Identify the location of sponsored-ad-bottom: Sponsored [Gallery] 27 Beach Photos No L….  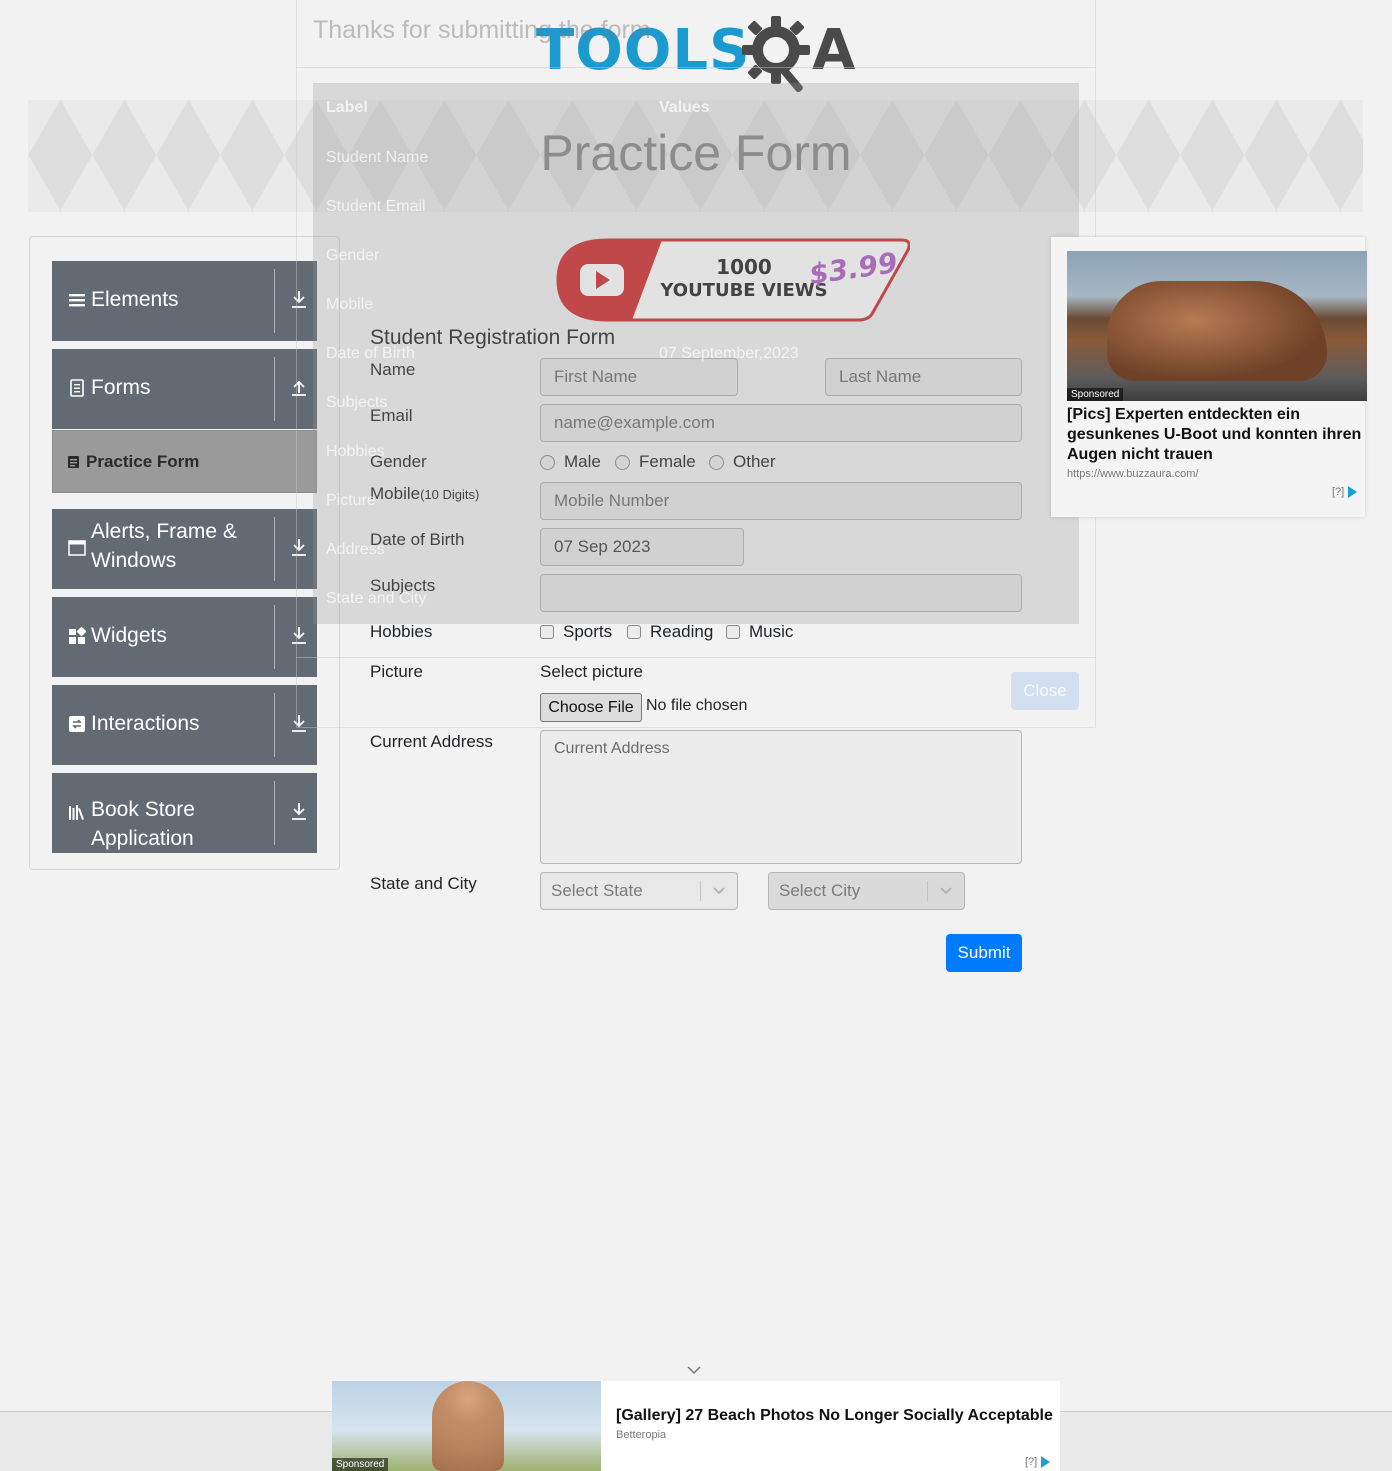
(696, 1426).